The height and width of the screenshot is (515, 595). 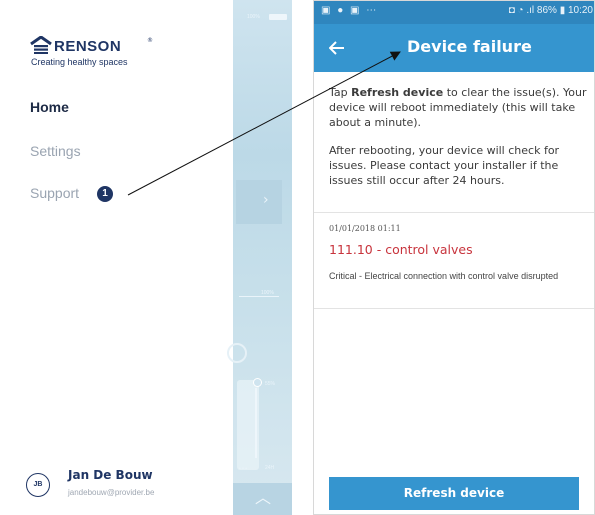 What do you see at coordinates (41, 45) in the screenshot?
I see `house-icon` at bounding box center [41, 45].